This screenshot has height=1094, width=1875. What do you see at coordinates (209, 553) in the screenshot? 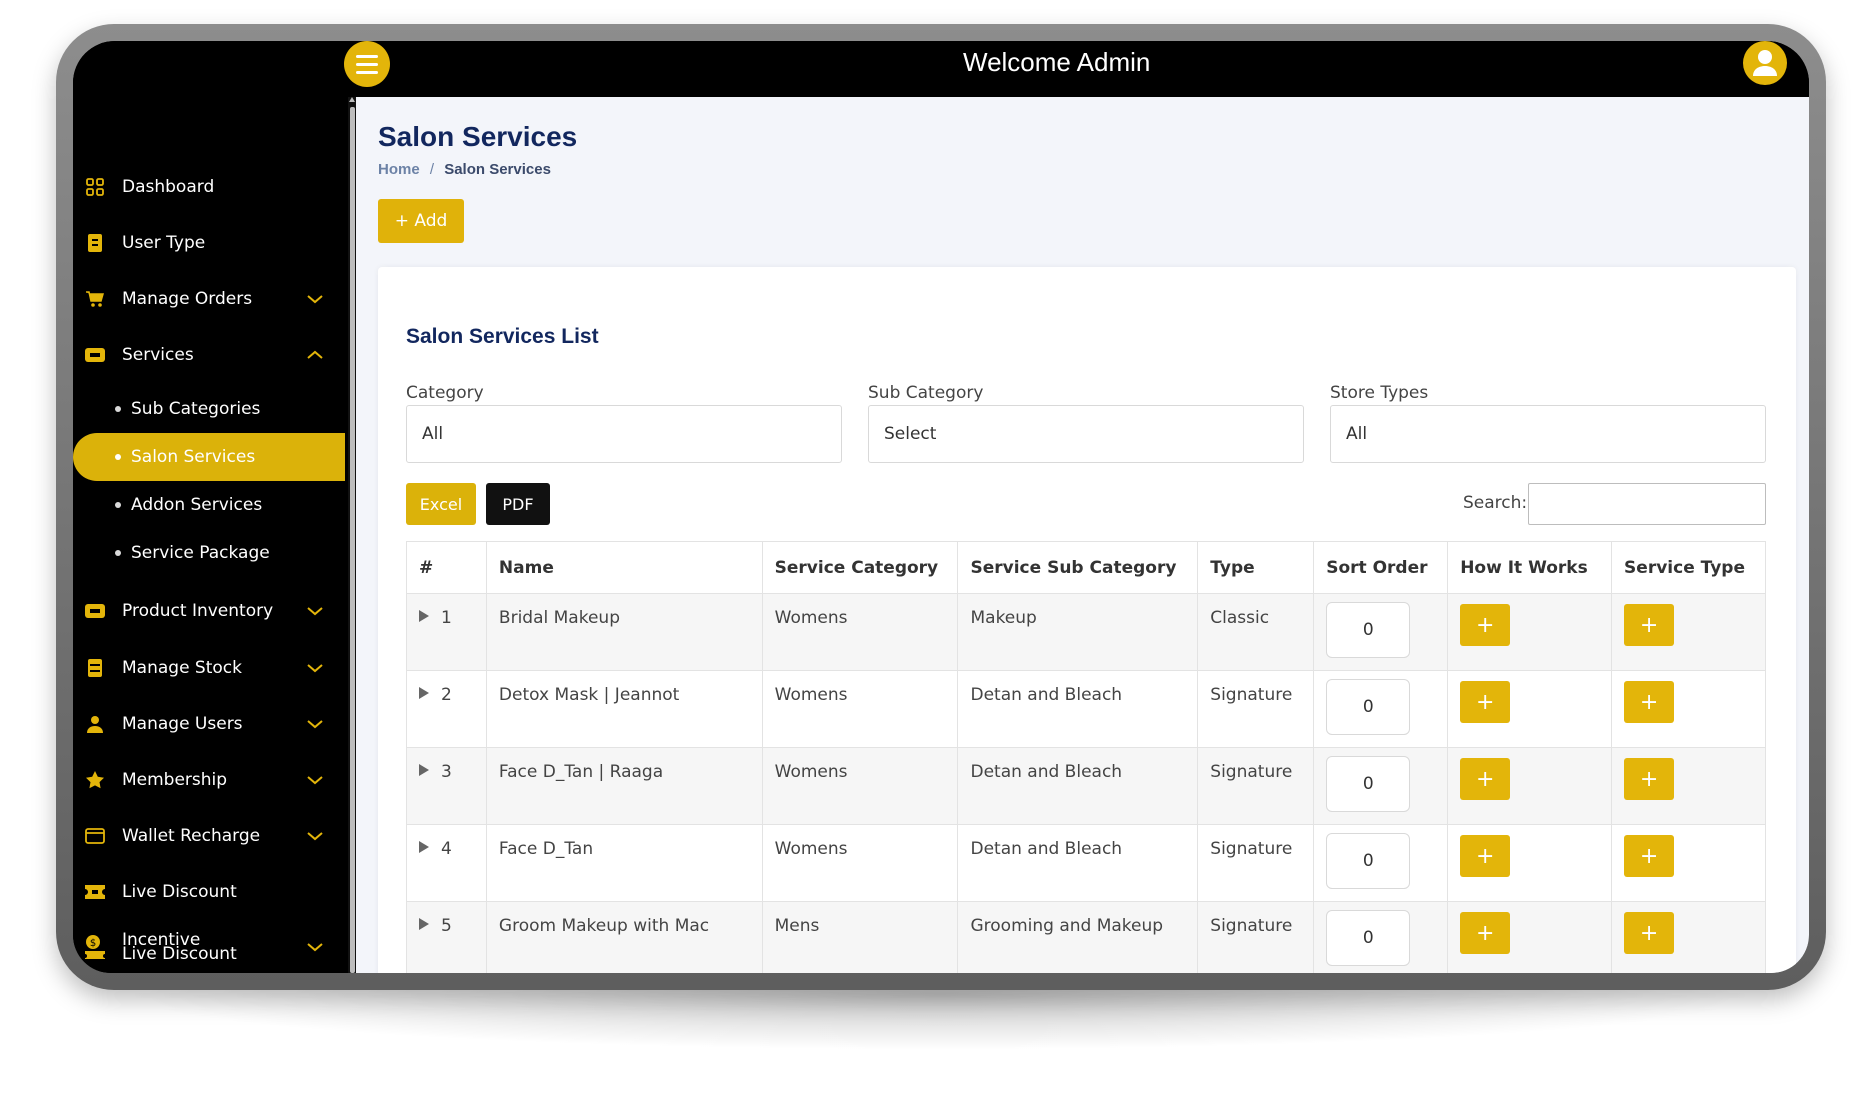
I see `sidebar-sub-service-package: Service Package` at bounding box center [209, 553].